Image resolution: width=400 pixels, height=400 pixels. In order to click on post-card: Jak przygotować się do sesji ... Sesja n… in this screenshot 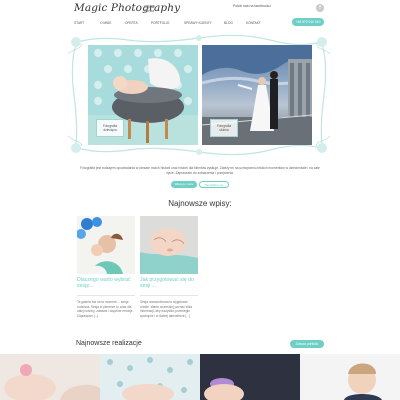, I will do `click(169, 267)`.